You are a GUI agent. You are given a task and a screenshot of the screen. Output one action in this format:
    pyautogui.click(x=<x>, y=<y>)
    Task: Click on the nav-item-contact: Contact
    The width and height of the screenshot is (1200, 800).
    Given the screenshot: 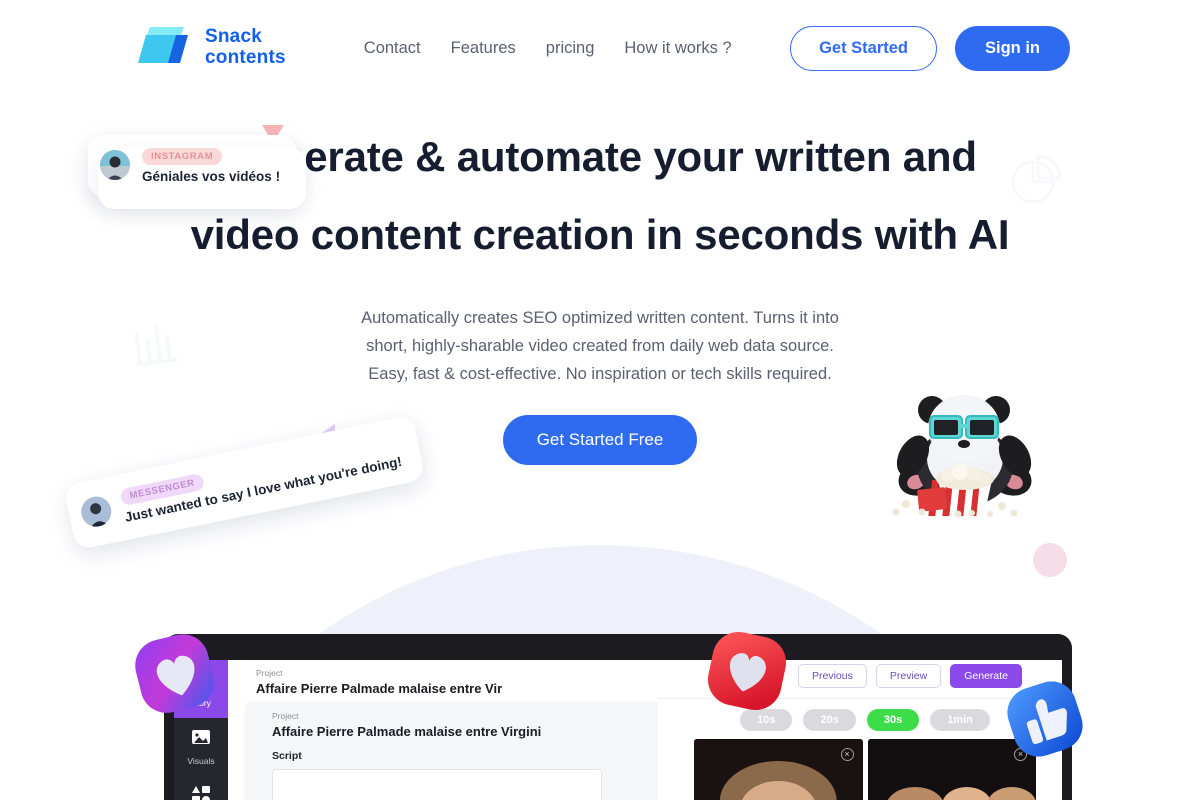 What is the action you would take?
    pyautogui.click(x=392, y=48)
    